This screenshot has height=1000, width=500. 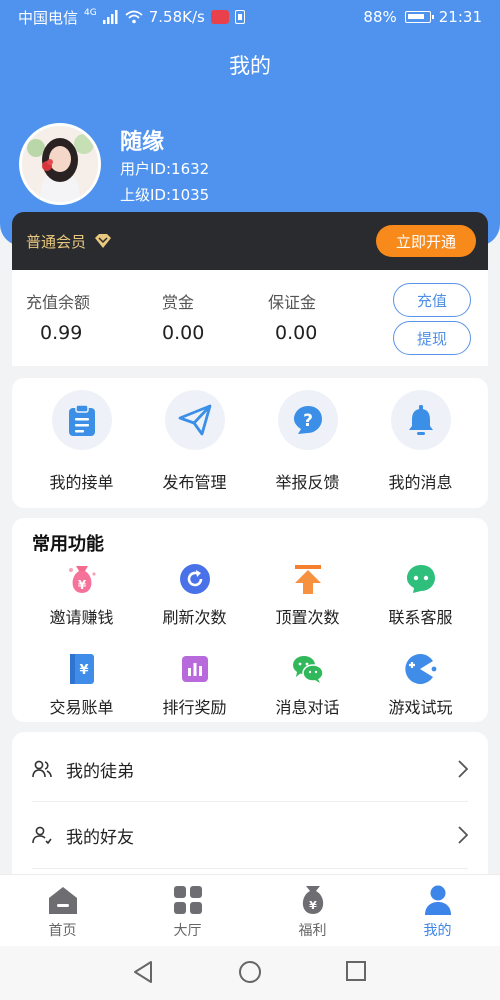 What do you see at coordinates (195, 420) in the screenshot?
I see `paper-plane-icon` at bounding box center [195, 420].